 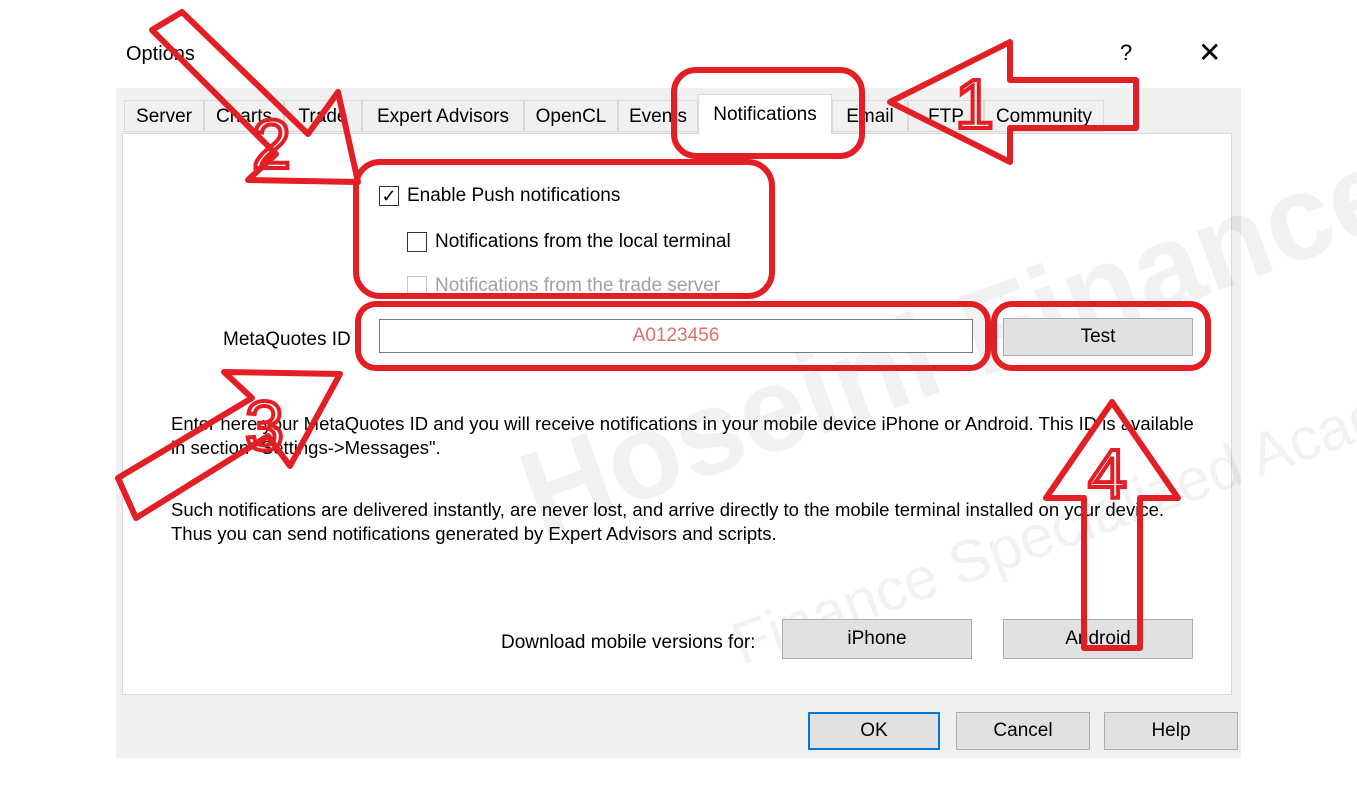 I want to click on iphone-button: iPhone, so click(x=877, y=639).